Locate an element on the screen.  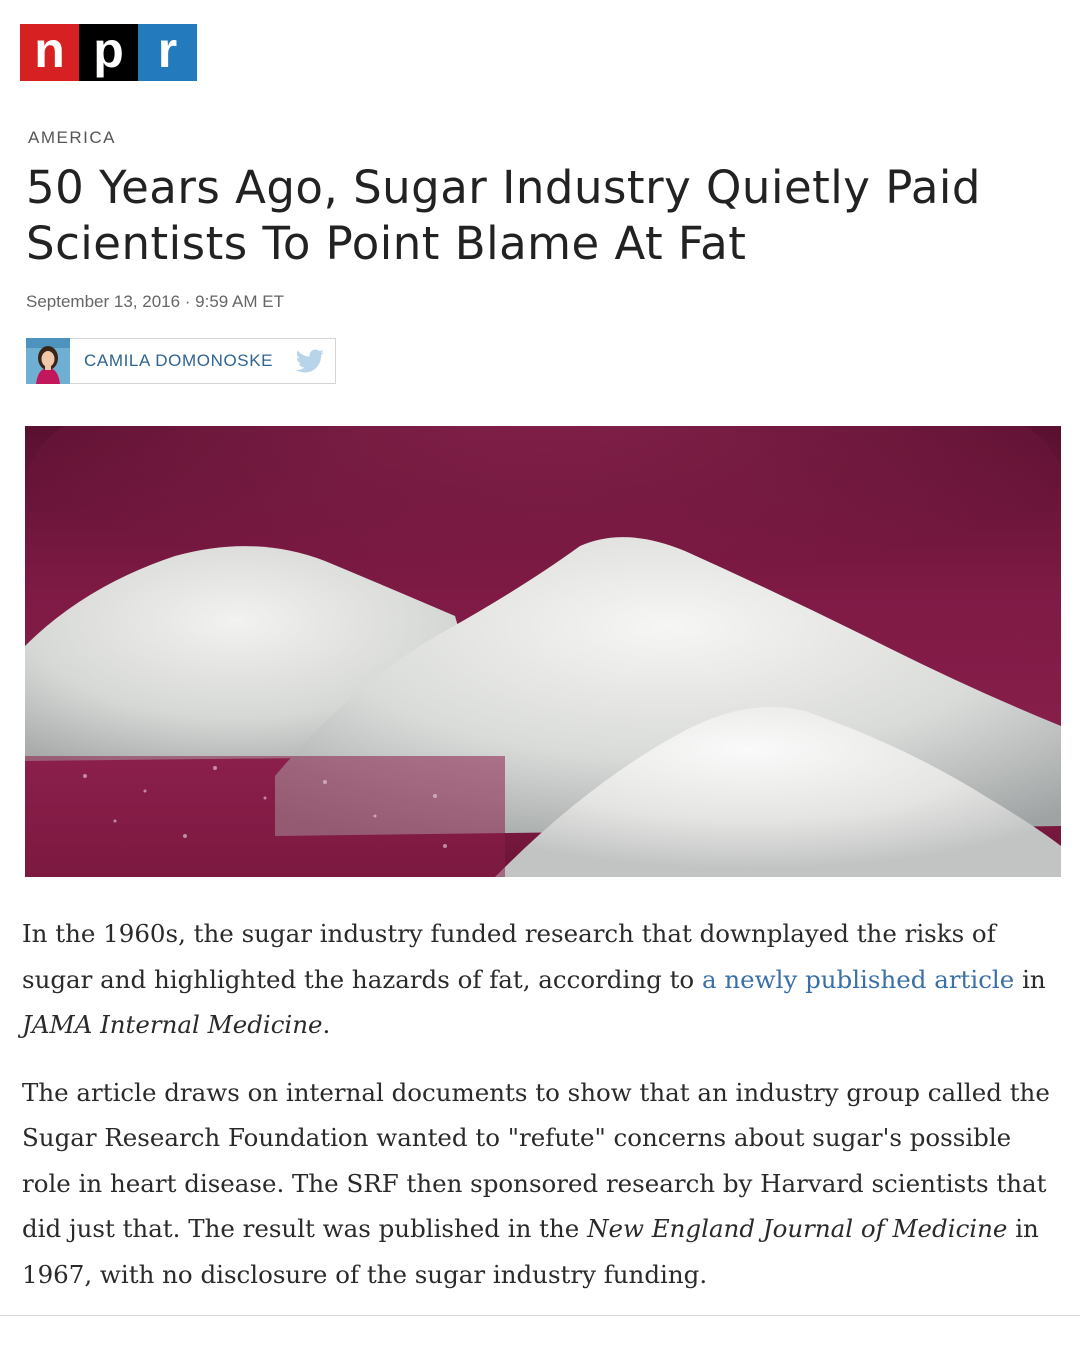
npr-logo-r: r is located at coordinates (167, 52).